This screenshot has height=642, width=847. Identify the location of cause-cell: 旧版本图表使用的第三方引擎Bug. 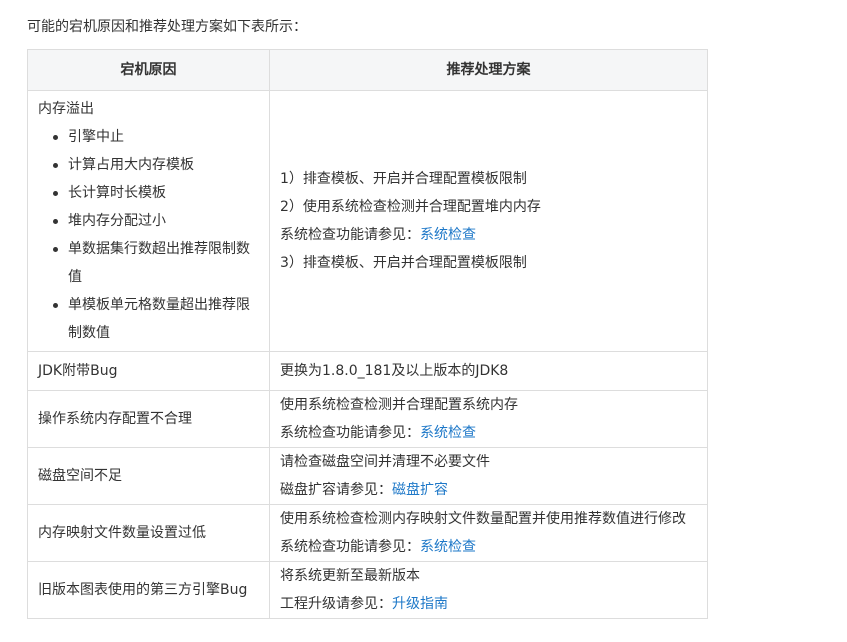
(148, 590).